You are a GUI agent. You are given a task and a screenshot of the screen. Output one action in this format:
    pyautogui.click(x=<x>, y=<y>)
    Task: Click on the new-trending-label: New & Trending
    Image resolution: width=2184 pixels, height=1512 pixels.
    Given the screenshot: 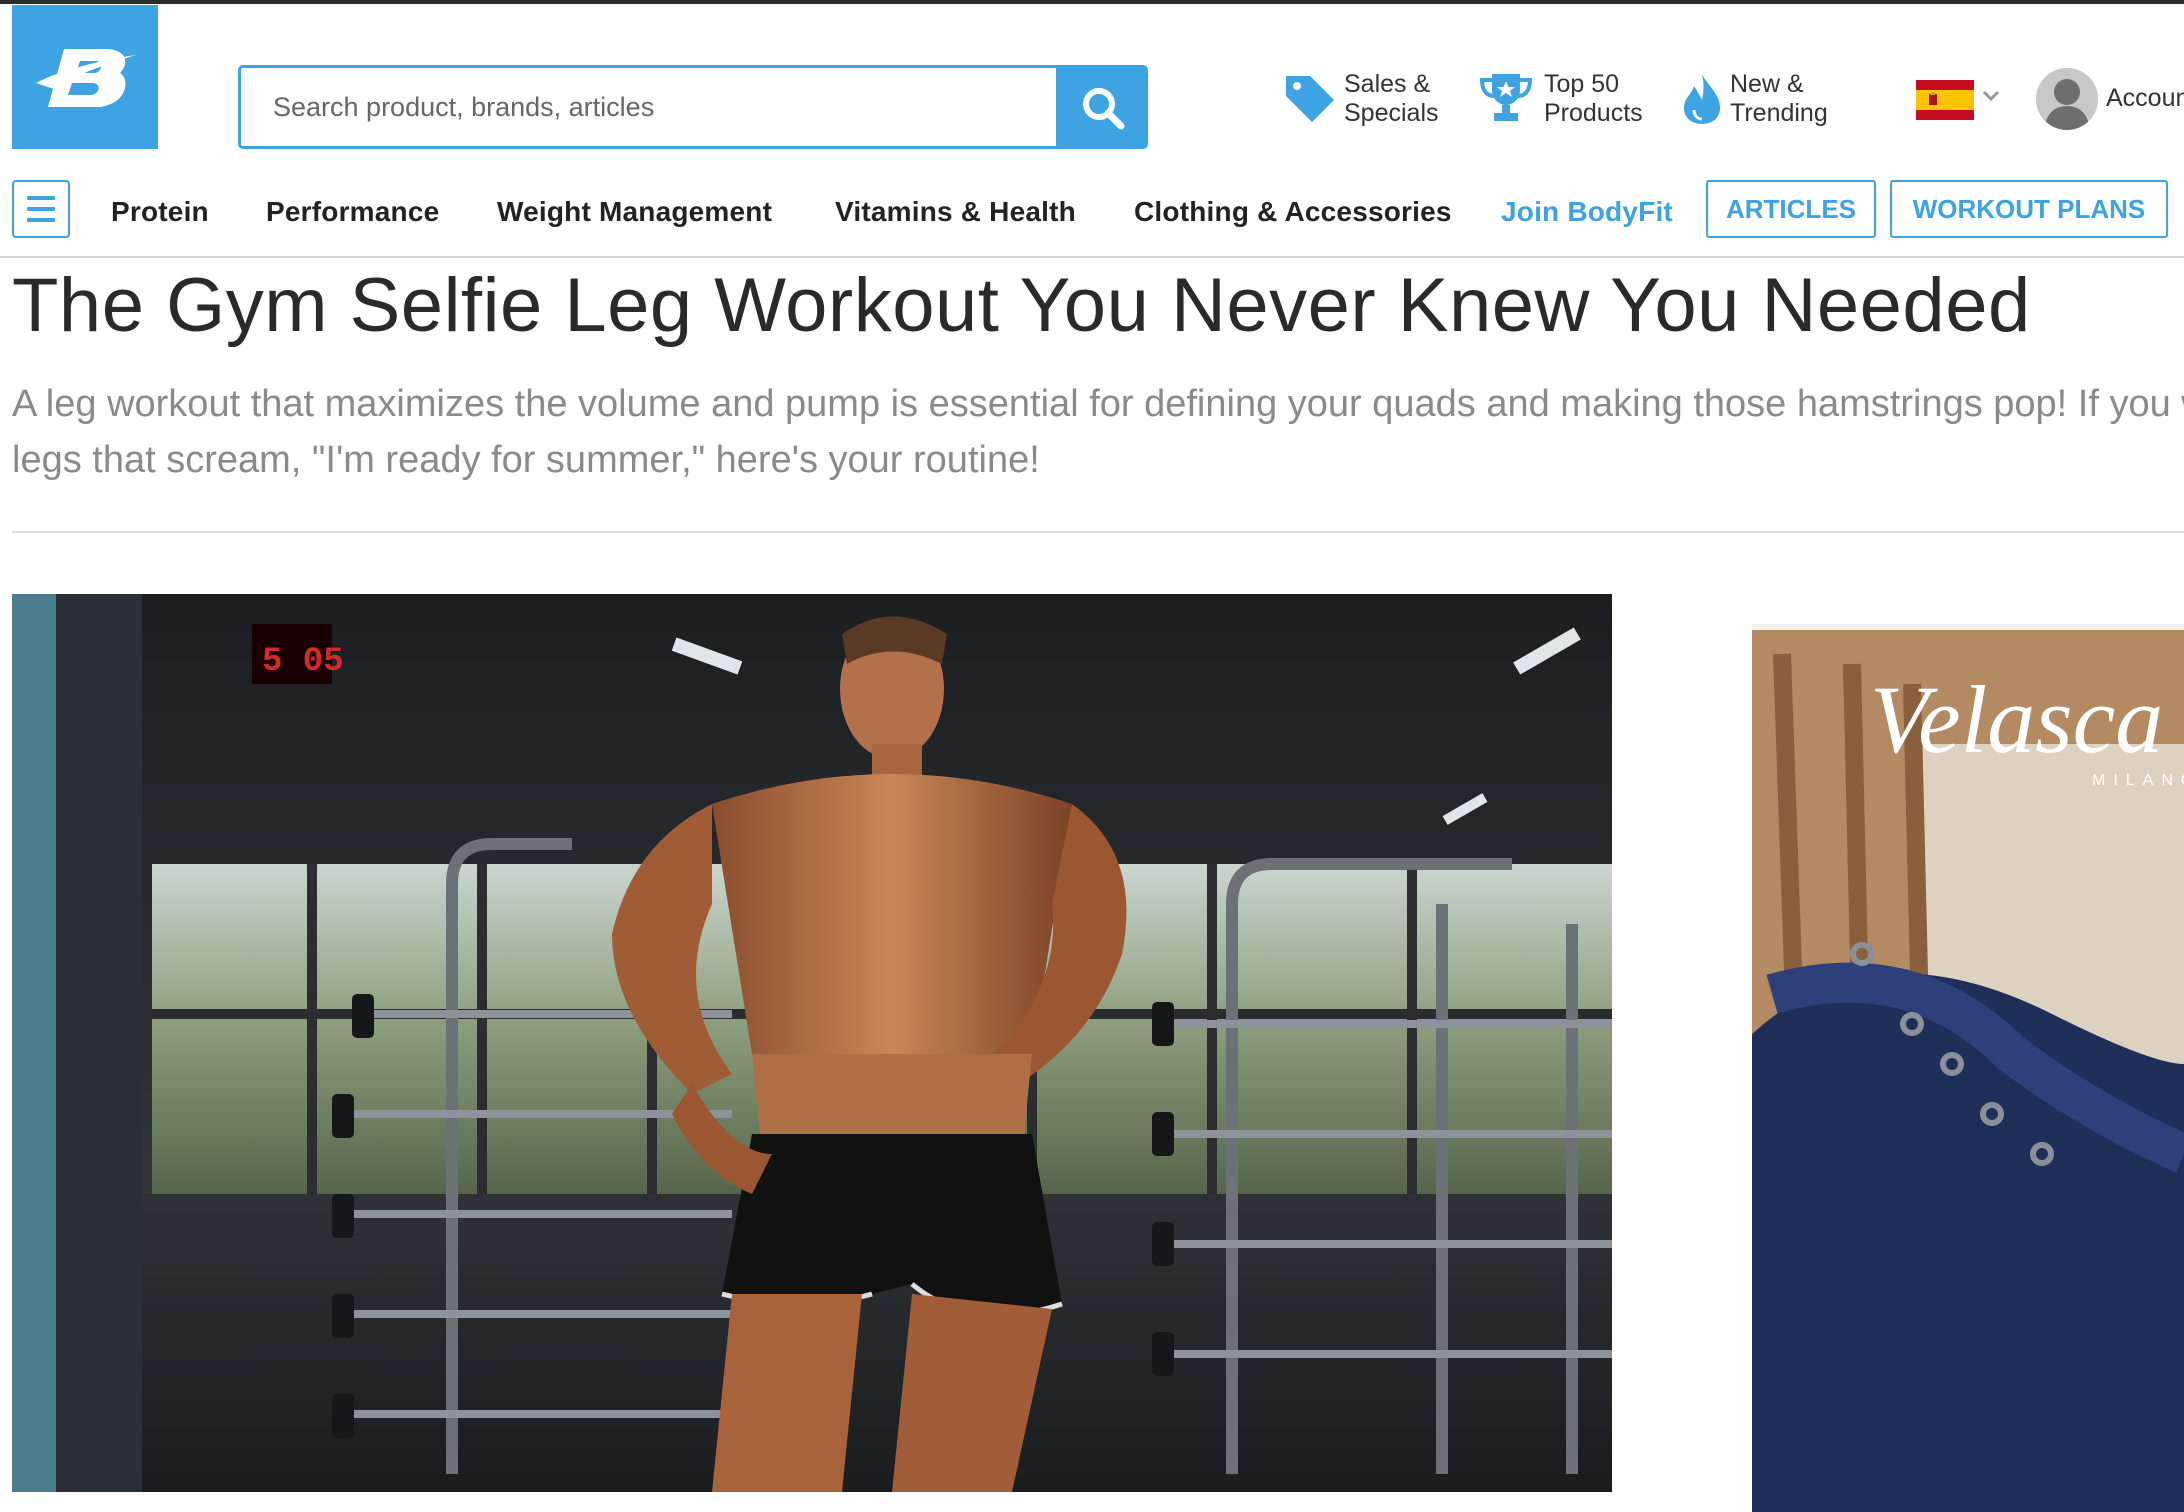 What is the action you would take?
    pyautogui.click(x=1779, y=98)
    